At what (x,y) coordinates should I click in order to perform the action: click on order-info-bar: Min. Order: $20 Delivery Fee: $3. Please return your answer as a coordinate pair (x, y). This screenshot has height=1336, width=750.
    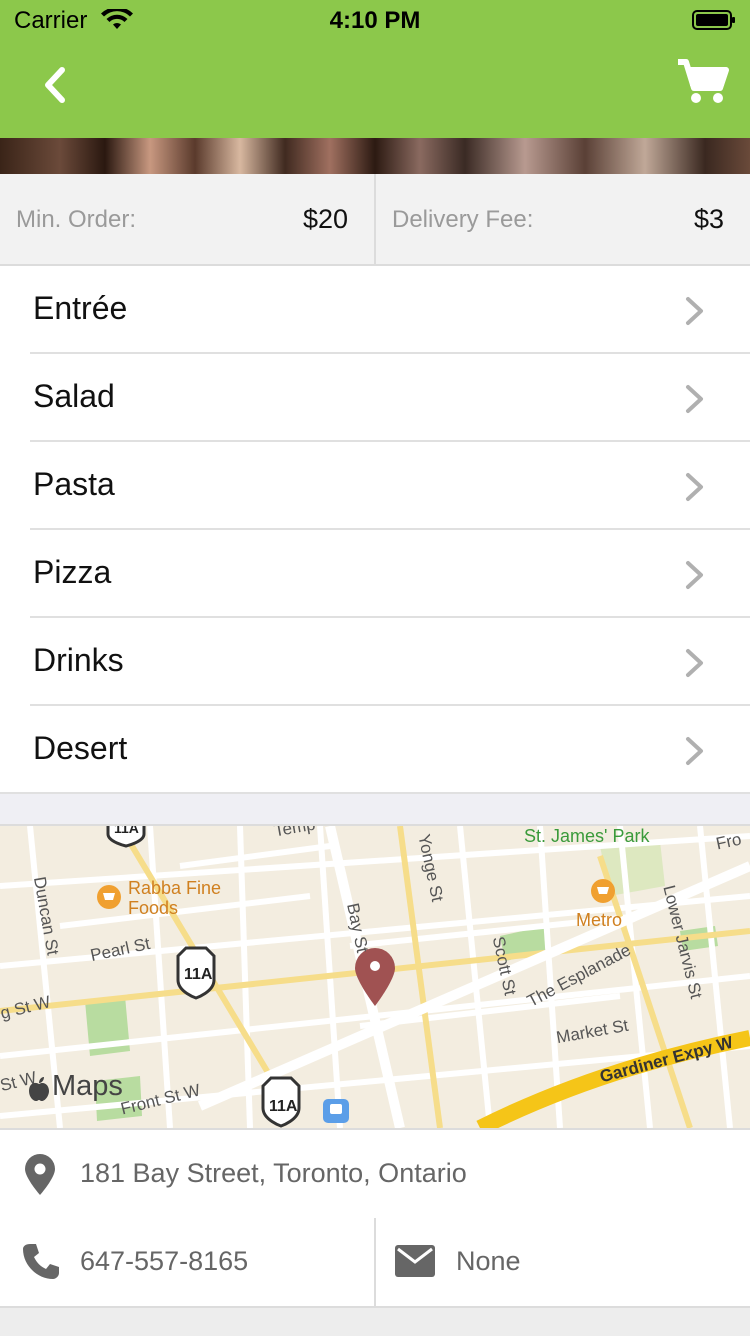
    Looking at the image, I should click on (375, 220).